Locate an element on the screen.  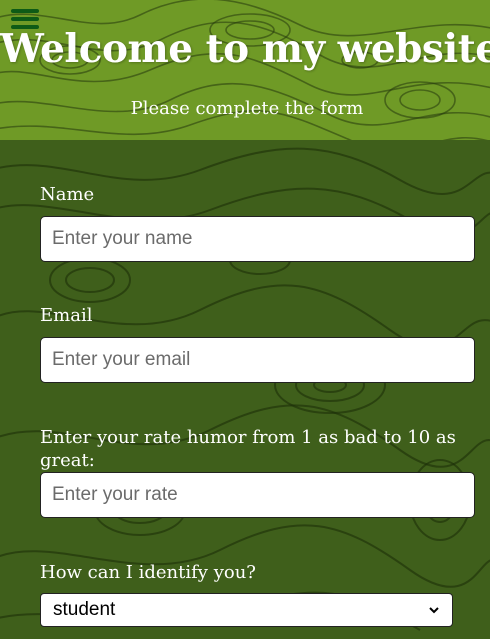
identify-select-value: student is located at coordinates (84, 609).